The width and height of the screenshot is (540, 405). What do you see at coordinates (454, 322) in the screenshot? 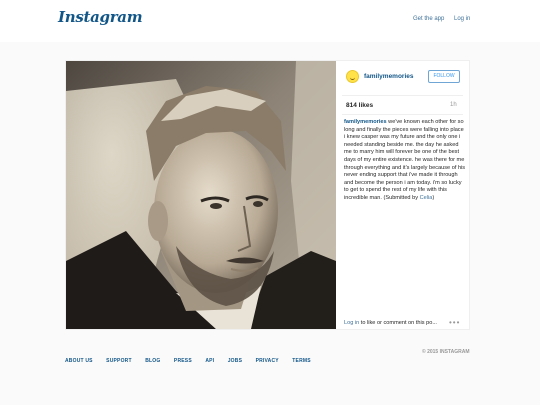
I see `more-options-icon: •••` at bounding box center [454, 322].